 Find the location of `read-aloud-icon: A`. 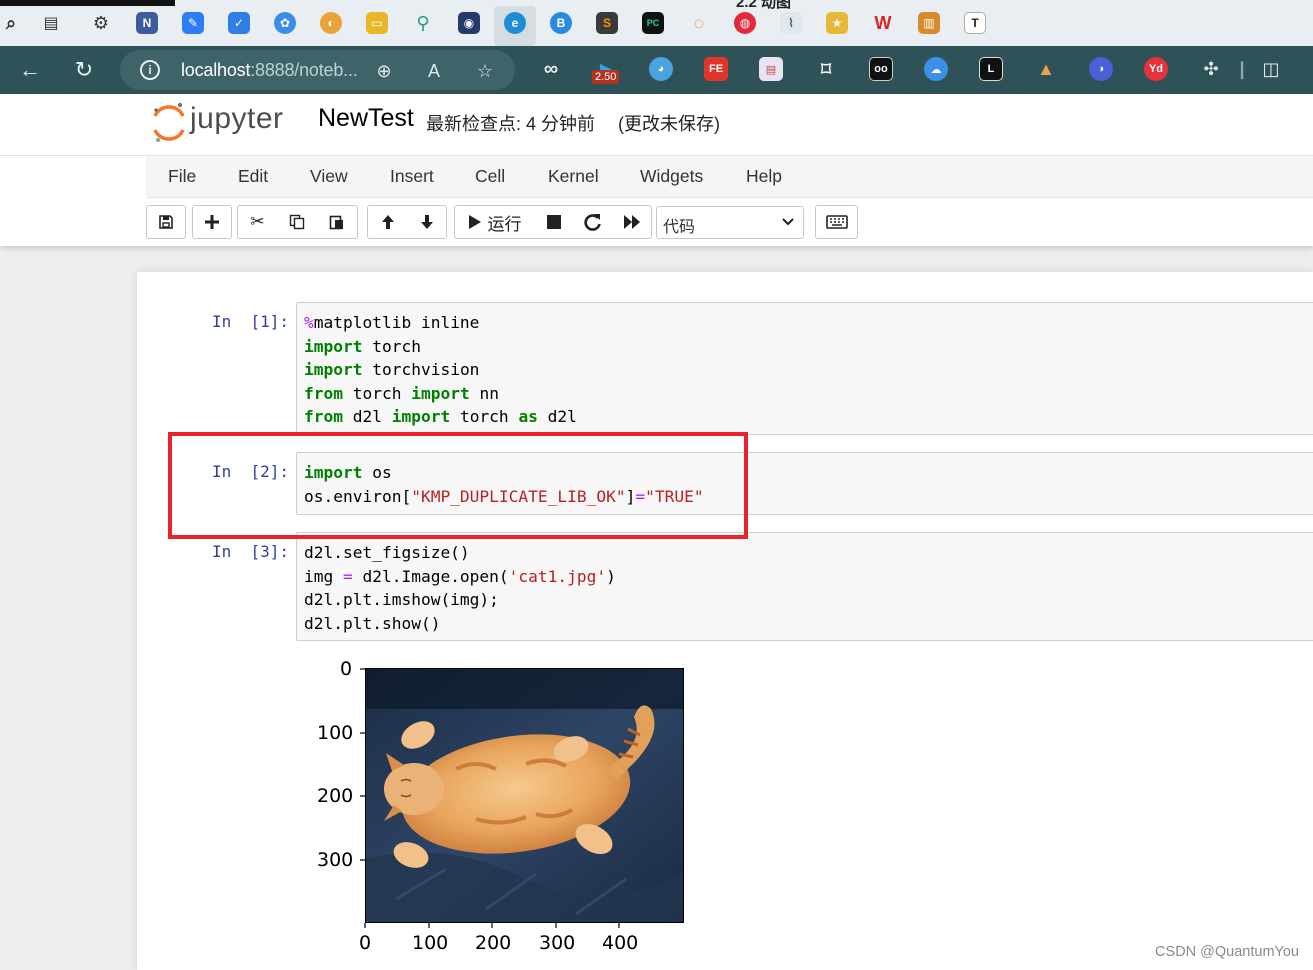

read-aloud-icon: A is located at coordinates (434, 71).